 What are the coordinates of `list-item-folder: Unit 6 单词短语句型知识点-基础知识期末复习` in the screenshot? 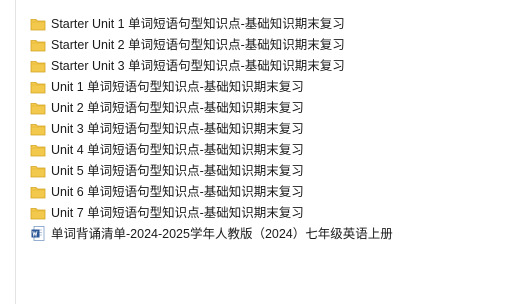 It's located at (270, 191).